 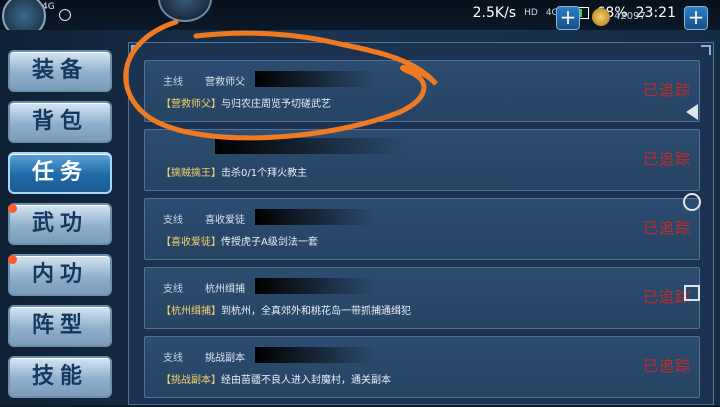 What do you see at coordinates (316, 311) in the screenshot?
I see `quest-objective: 到杭州，全真郊外和桃花岛一带抓捕通缉犯` at bounding box center [316, 311].